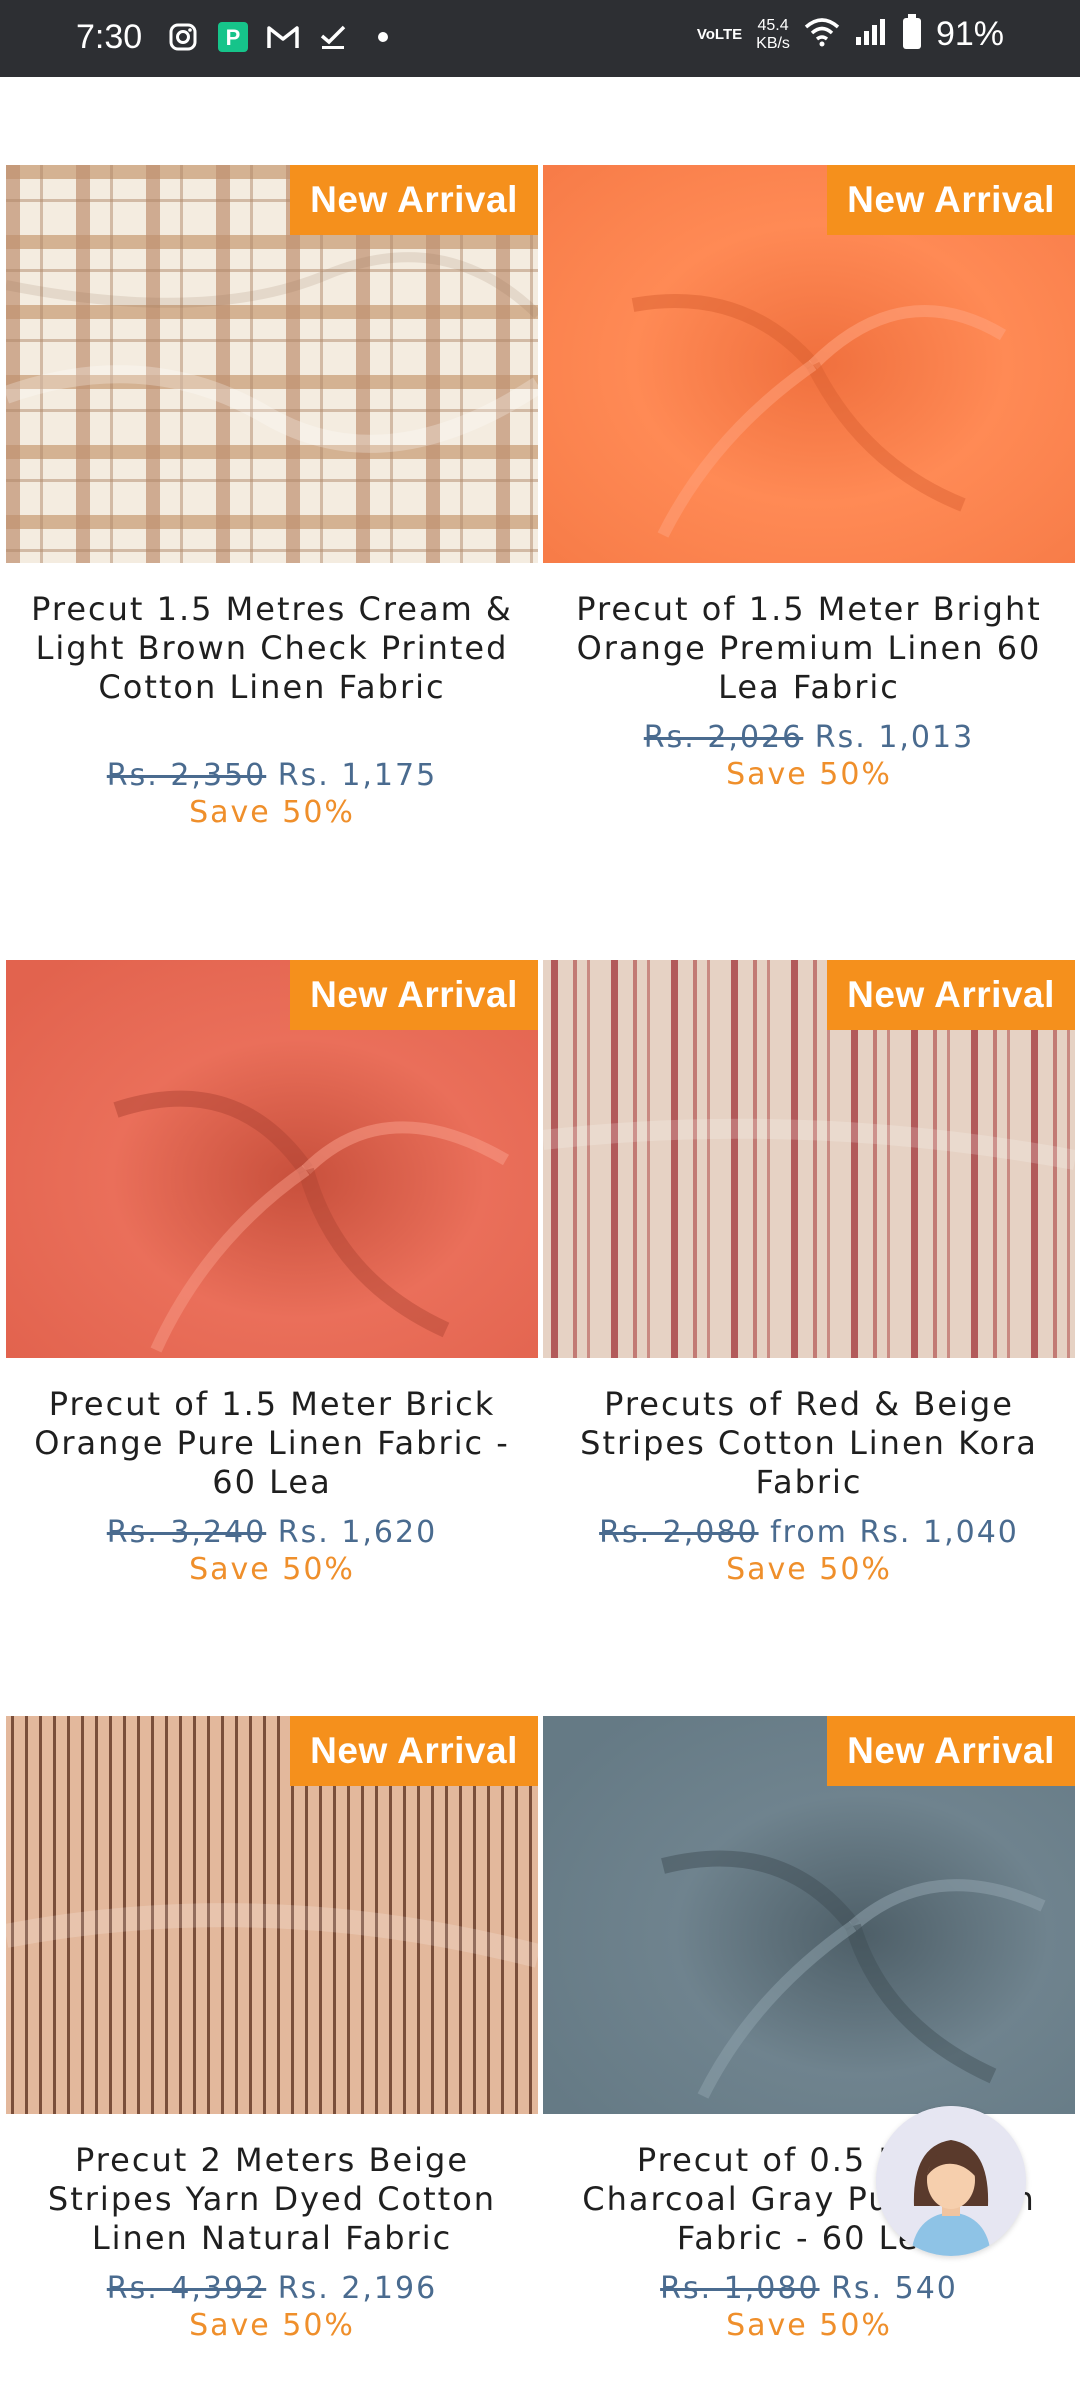 This screenshot has height=2408, width=1080. What do you see at coordinates (186, 775) in the screenshot?
I see `compare-at-price: Rs. 2,350` at bounding box center [186, 775].